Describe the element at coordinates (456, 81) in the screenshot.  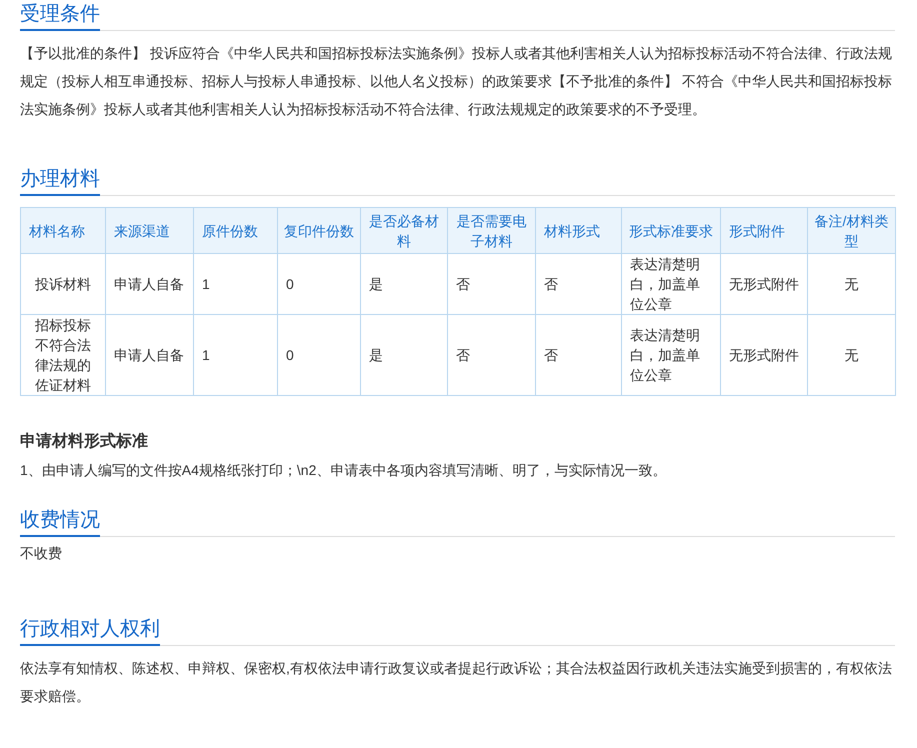
I see `conditions-text: 【予以批准的条件】 投诉应符合《中华人民共和国招标投标法实施条例》投标人或者其他利害相关人认为招标投标活动不符合法律、行政法规规定（投标人相互串通投标、招标人与投标人串通投标、以他人名义投标）的政策要求【不予批准的条件】 不符合《中华人民共和国招标投标法实施条例》投标人或者其他利害相关人认为招标投标活动不符合法律、行政法规规定的政策要求的不予受理。` at that location.